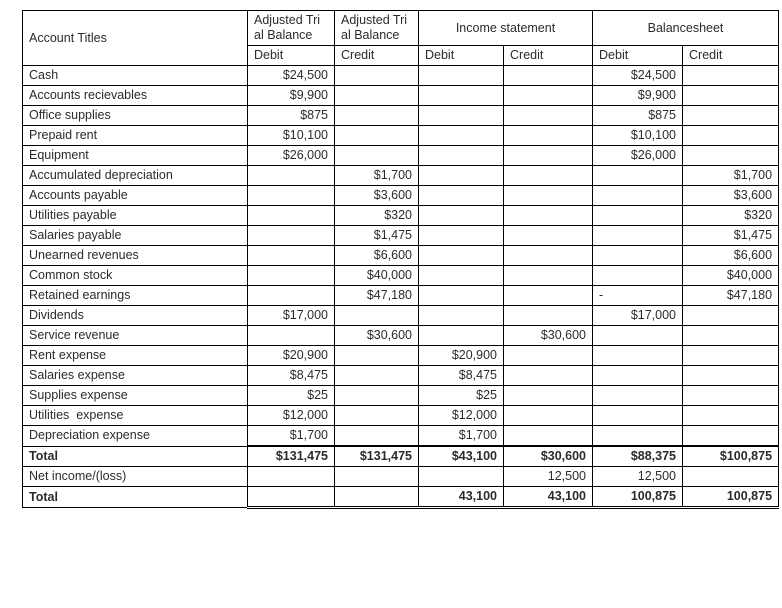  What do you see at coordinates (401, 75) in the screenshot?
I see `table-row: Cash $24,500 $24,500` at bounding box center [401, 75].